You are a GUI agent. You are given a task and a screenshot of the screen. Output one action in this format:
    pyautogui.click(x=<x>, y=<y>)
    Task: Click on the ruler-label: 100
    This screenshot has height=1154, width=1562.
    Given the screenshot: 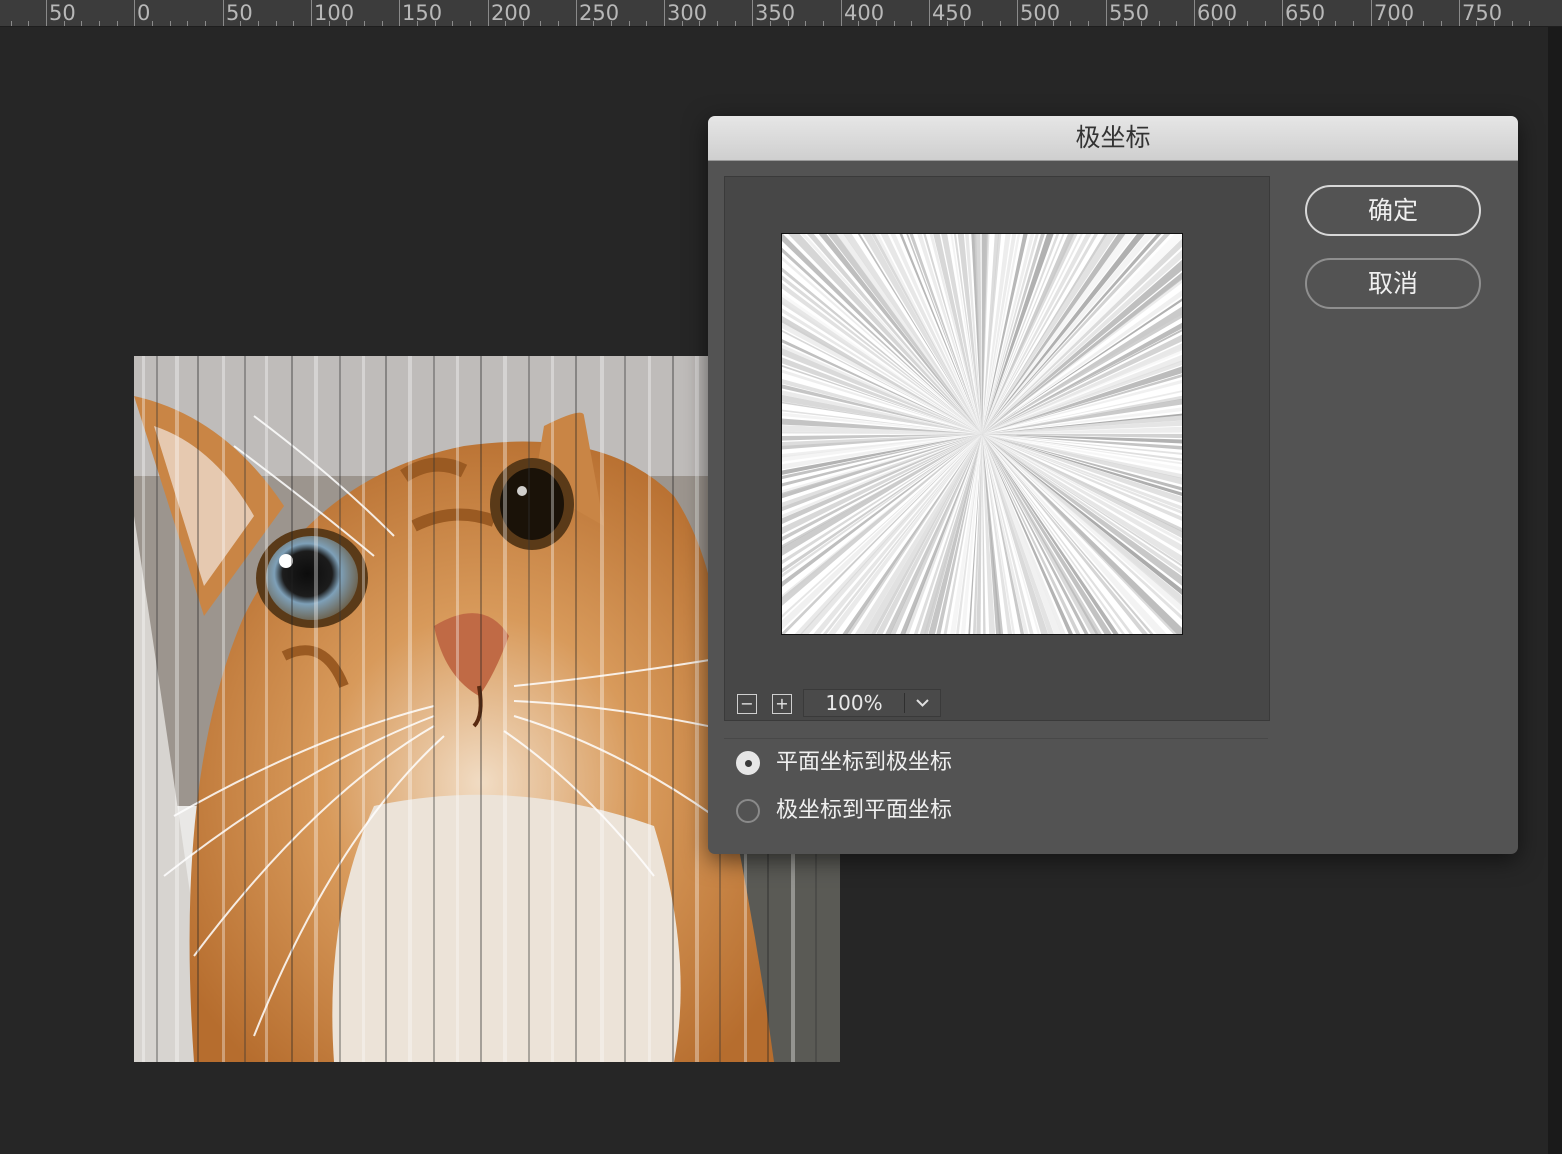 What is the action you would take?
    pyautogui.click(x=334, y=13)
    